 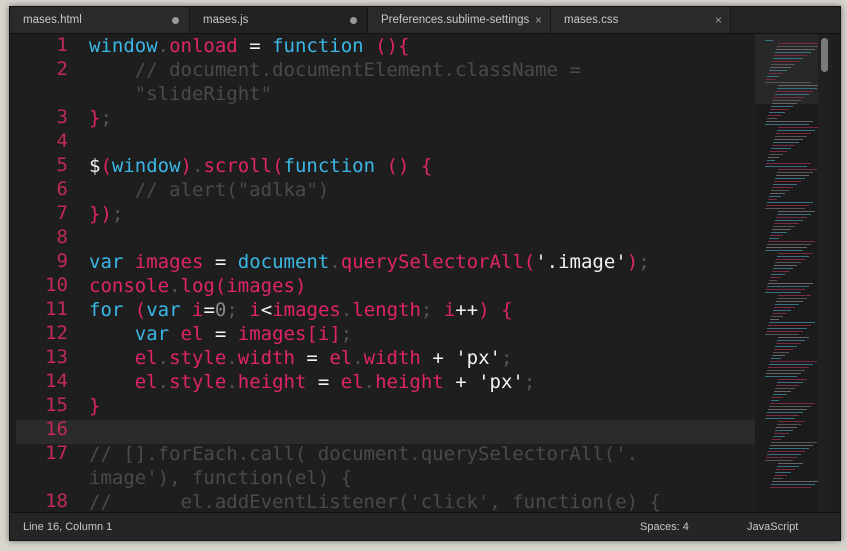 I want to click on scrollbar-thumb, so click(x=824, y=55).